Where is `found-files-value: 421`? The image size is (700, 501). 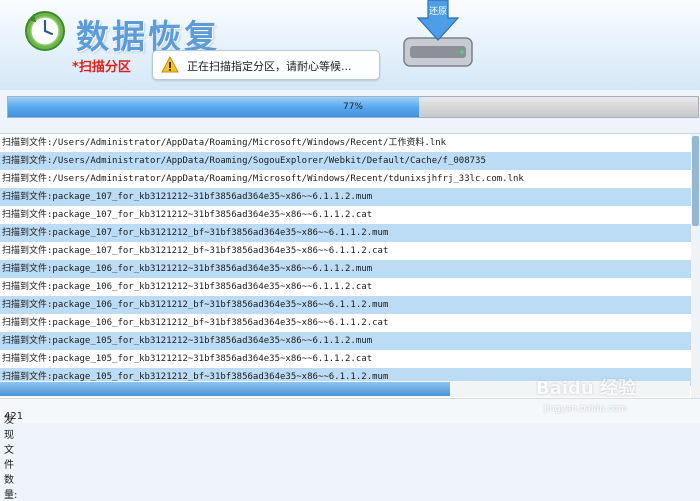 found-files-value: 421 is located at coordinates (14, 416).